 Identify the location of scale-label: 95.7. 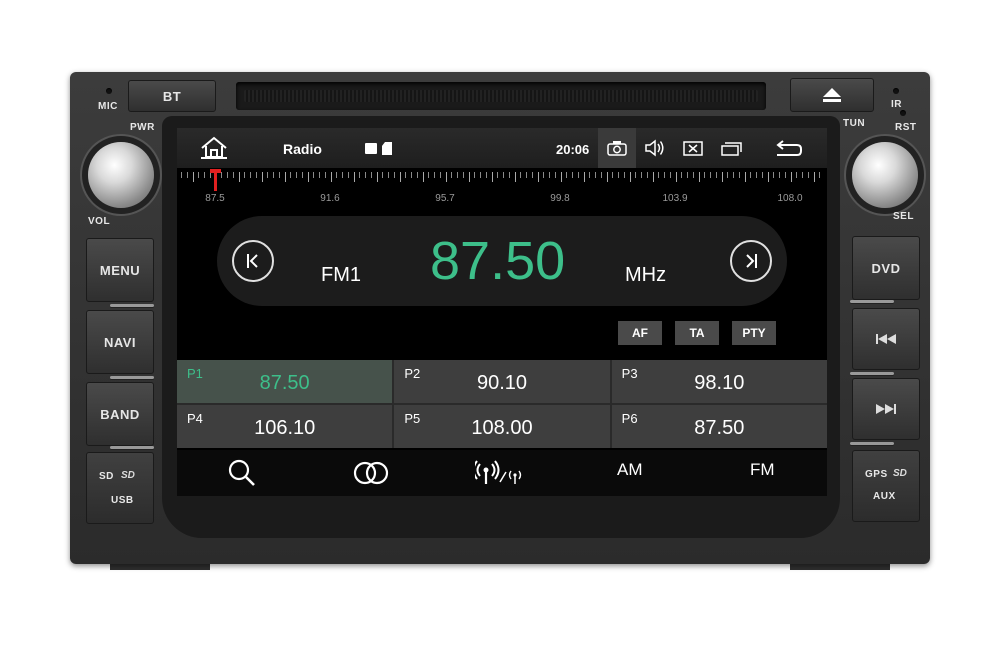
(445, 198).